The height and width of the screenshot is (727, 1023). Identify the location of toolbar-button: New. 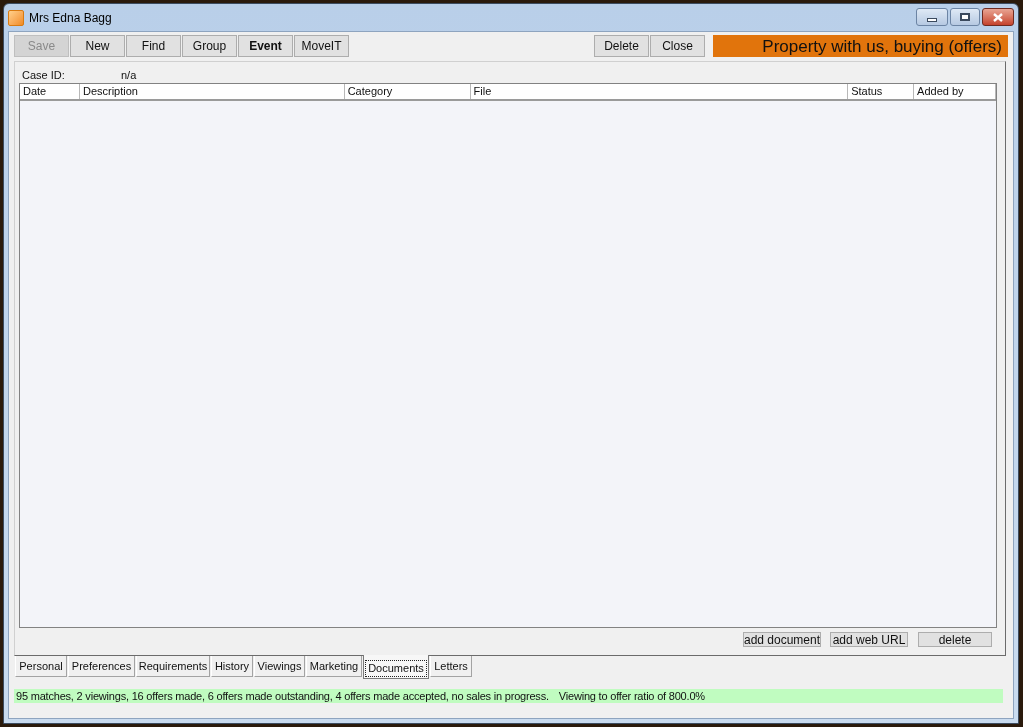
(97, 46).